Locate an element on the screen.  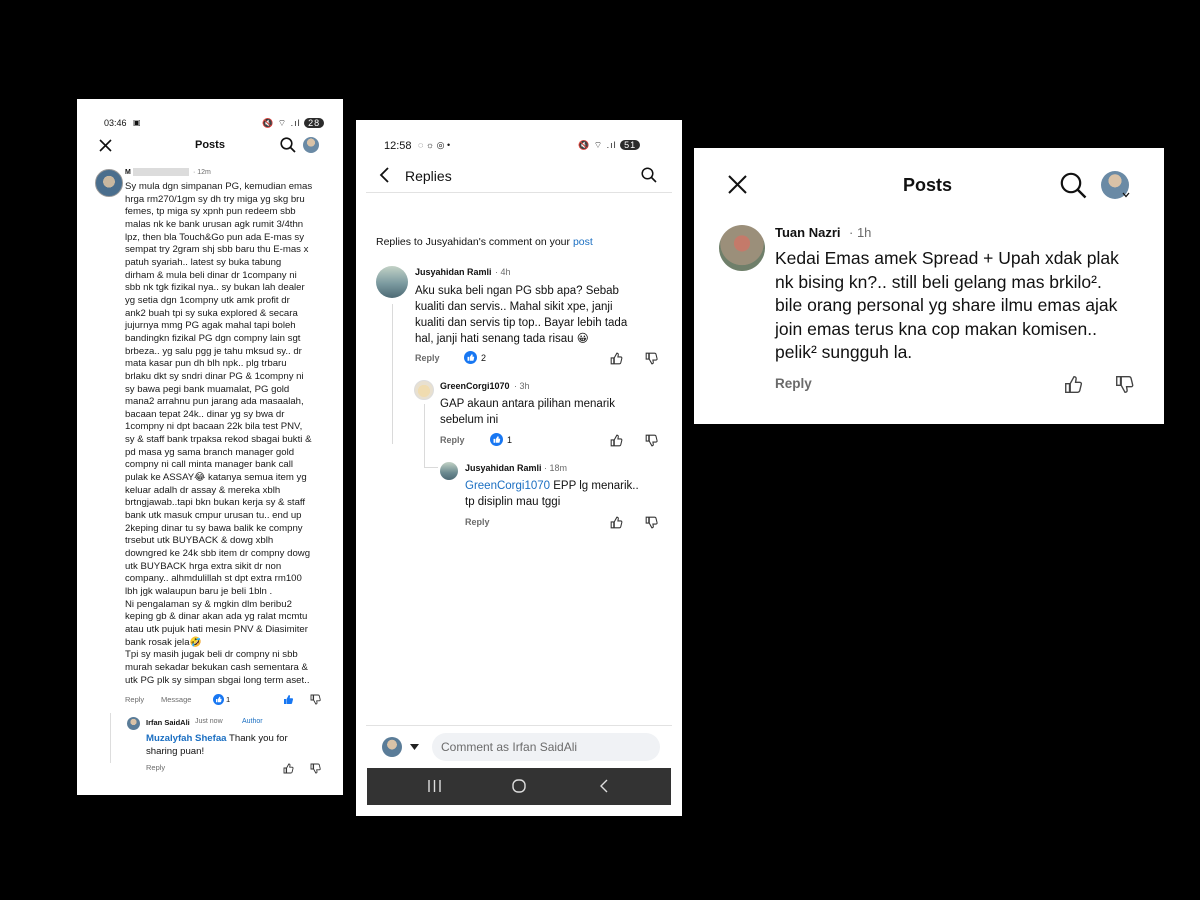
post-link: post is located at coordinates (583, 242).